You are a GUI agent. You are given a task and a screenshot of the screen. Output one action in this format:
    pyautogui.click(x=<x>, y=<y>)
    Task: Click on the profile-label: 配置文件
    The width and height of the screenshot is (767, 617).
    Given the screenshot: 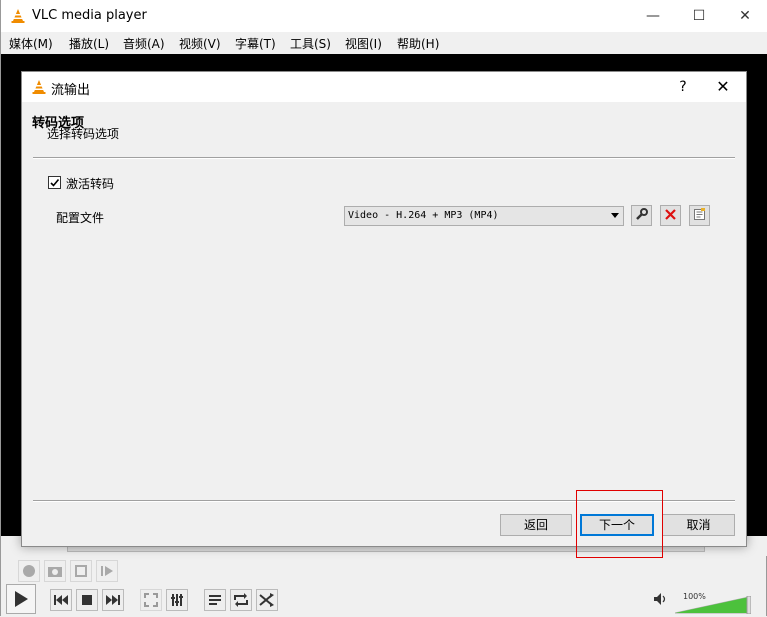 What is the action you would take?
    pyautogui.click(x=80, y=218)
    